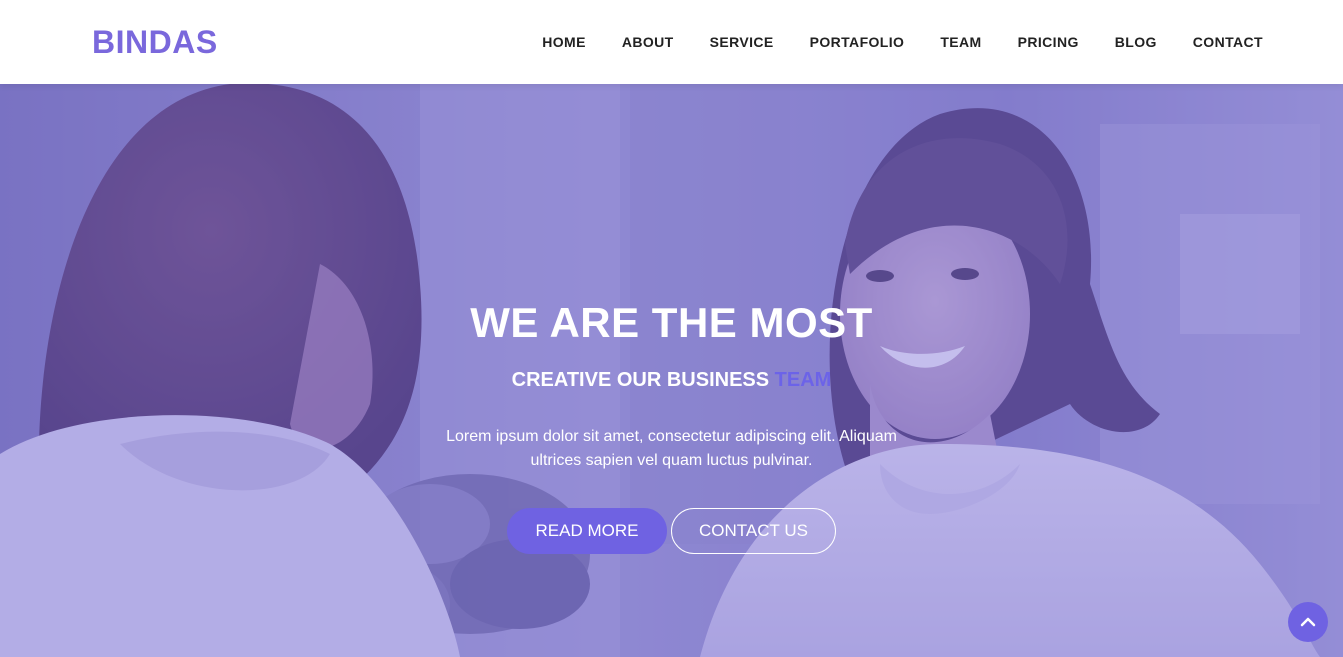 The image size is (1343, 657). Describe the element at coordinates (857, 42) in the screenshot. I see `nav-link-portafolio: PORTAFOLIO` at that location.